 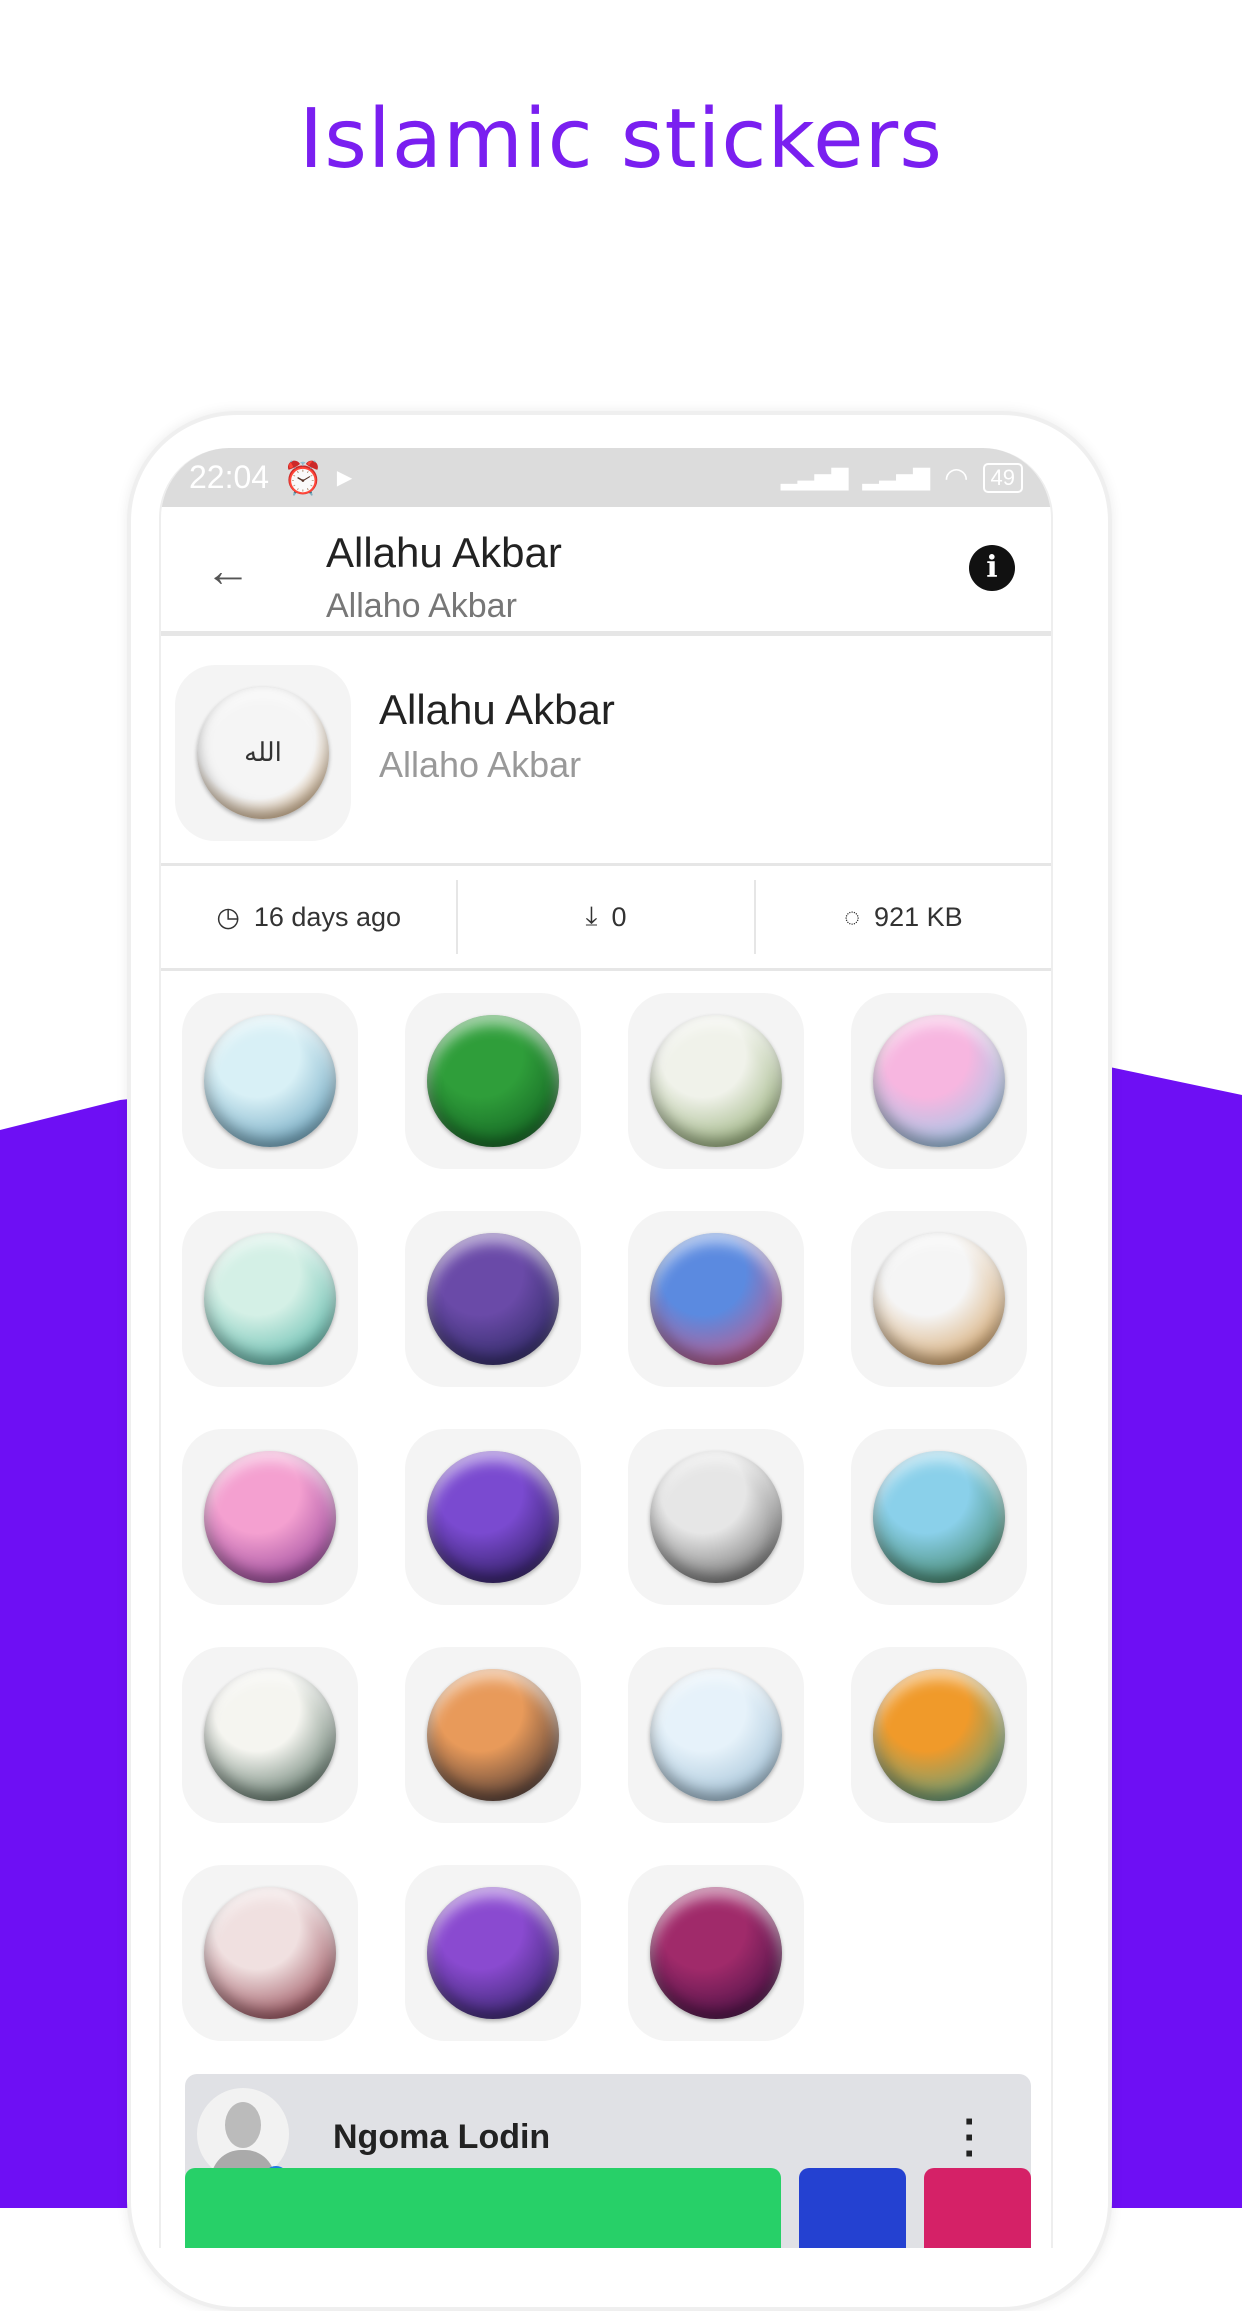 What do you see at coordinates (442, 2137) in the screenshot?
I see `author-name: Ngoma Lodin` at bounding box center [442, 2137].